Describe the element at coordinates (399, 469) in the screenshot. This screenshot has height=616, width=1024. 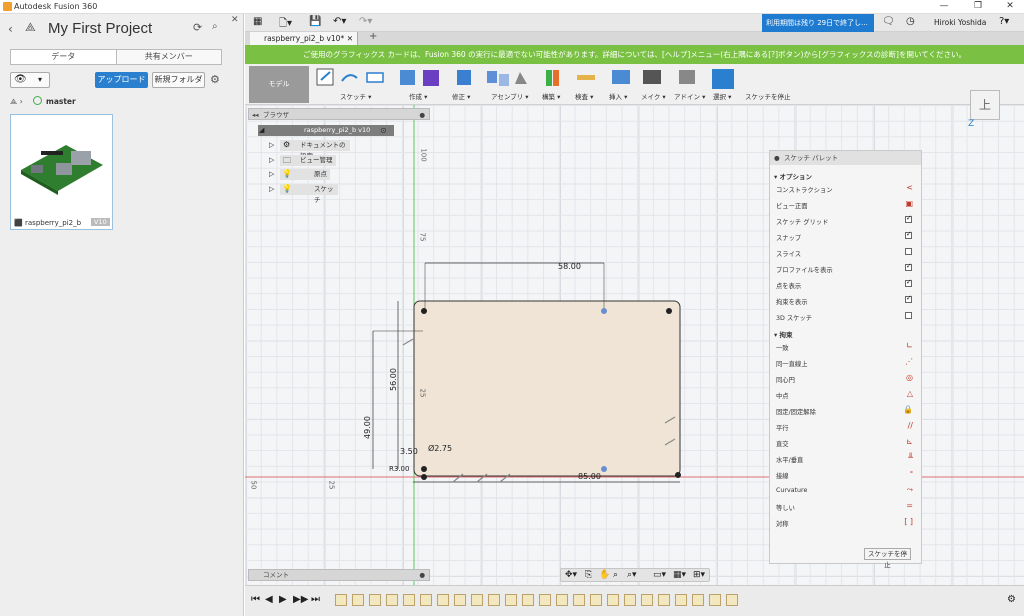
I see `dim-radius: R3.00` at that location.